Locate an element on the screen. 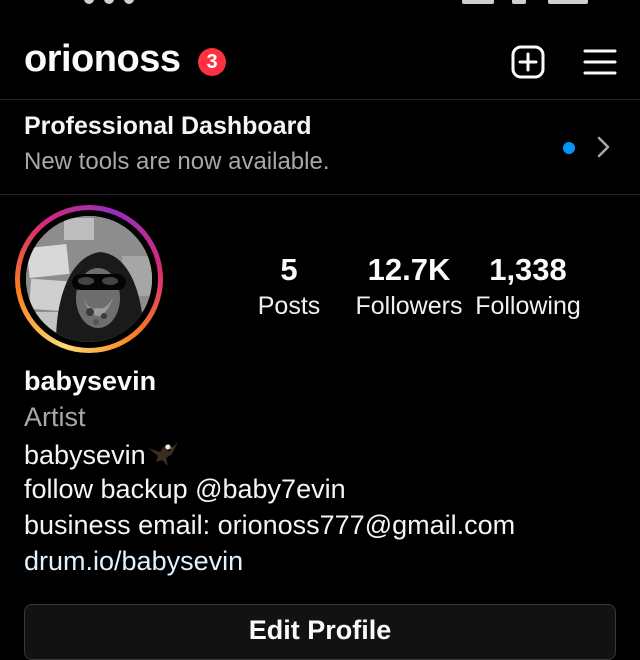  bio-backup-line: follow backup @baby7evin is located at coordinates (185, 489).